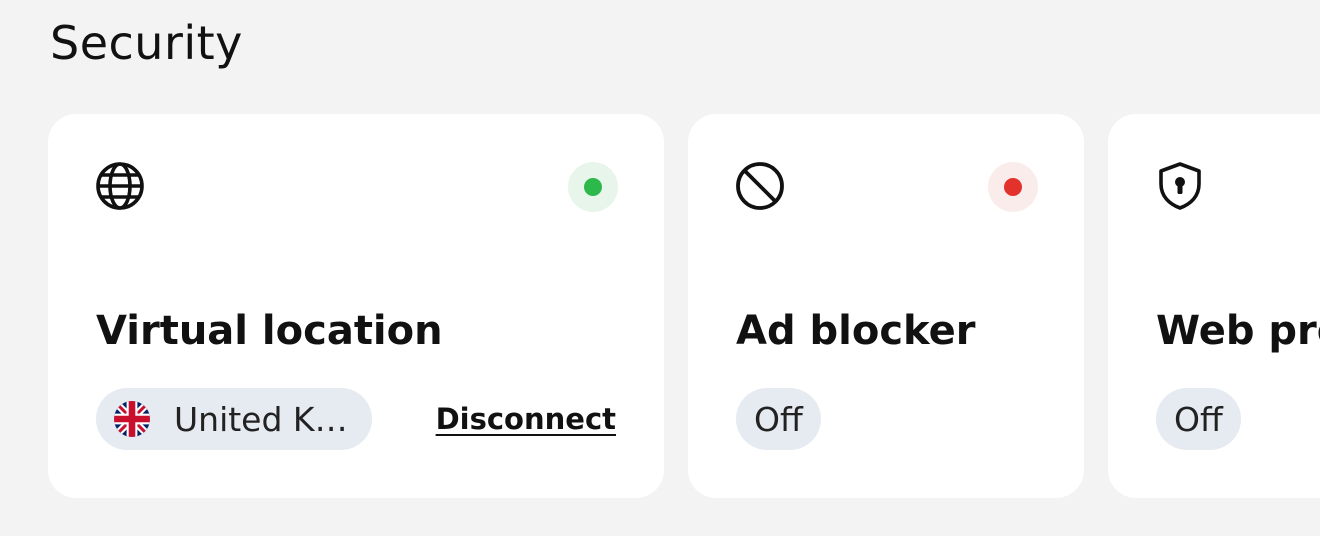 This screenshot has width=1320, height=536. I want to click on card-title: Ad blocker, so click(856, 331).